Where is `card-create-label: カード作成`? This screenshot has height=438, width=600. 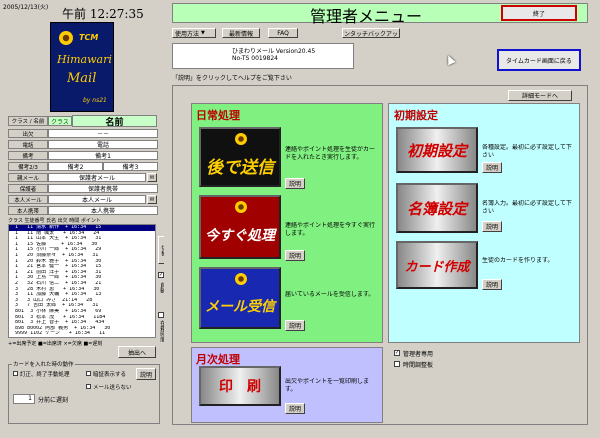
card-create-label: カード作成 is located at coordinates (437, 267).